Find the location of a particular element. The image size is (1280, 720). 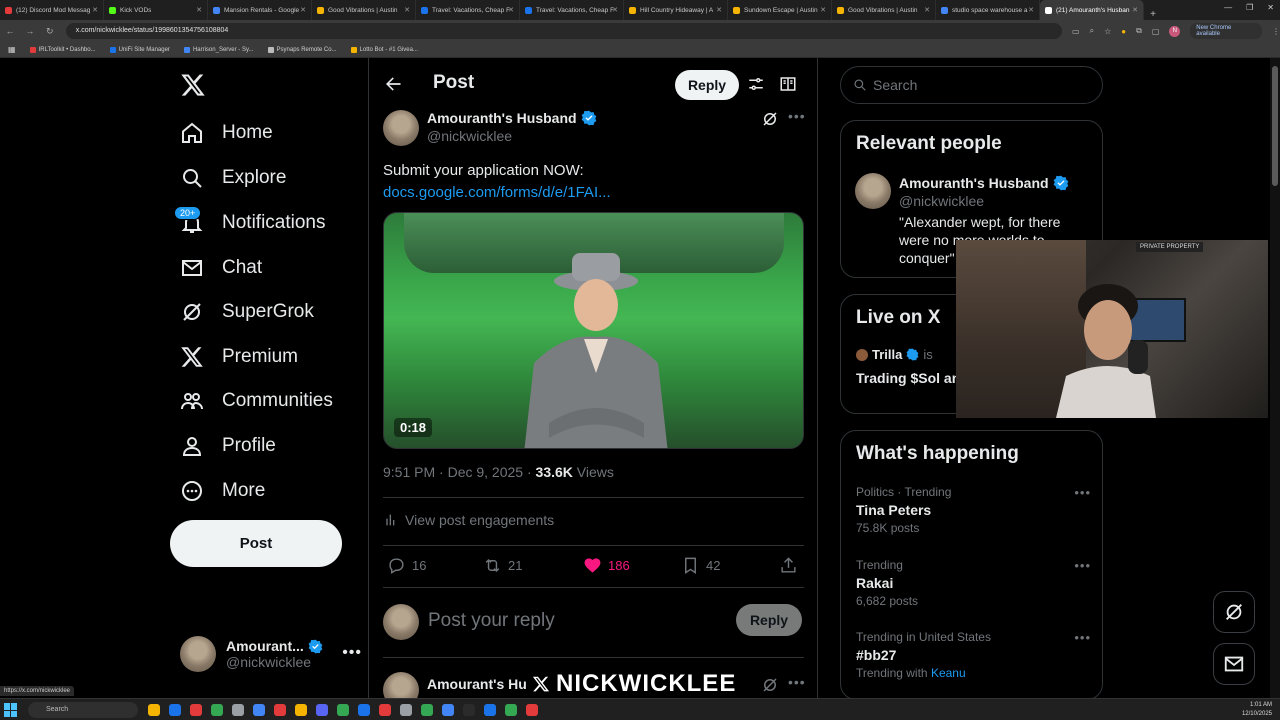

reply-submit-button: Reply is located at coordinates (769, 620).